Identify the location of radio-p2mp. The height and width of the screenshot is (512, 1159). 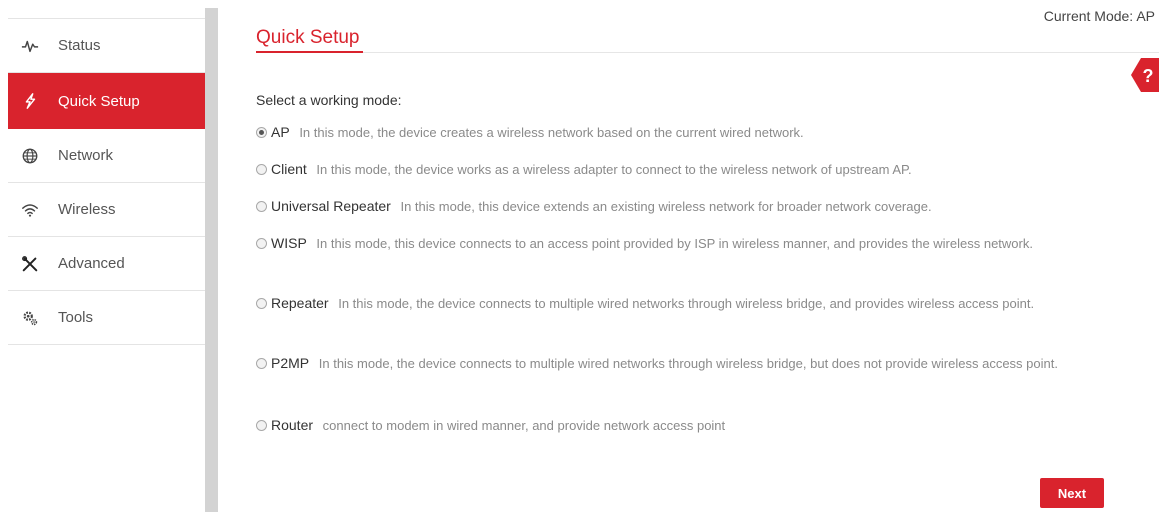
(261, 363).